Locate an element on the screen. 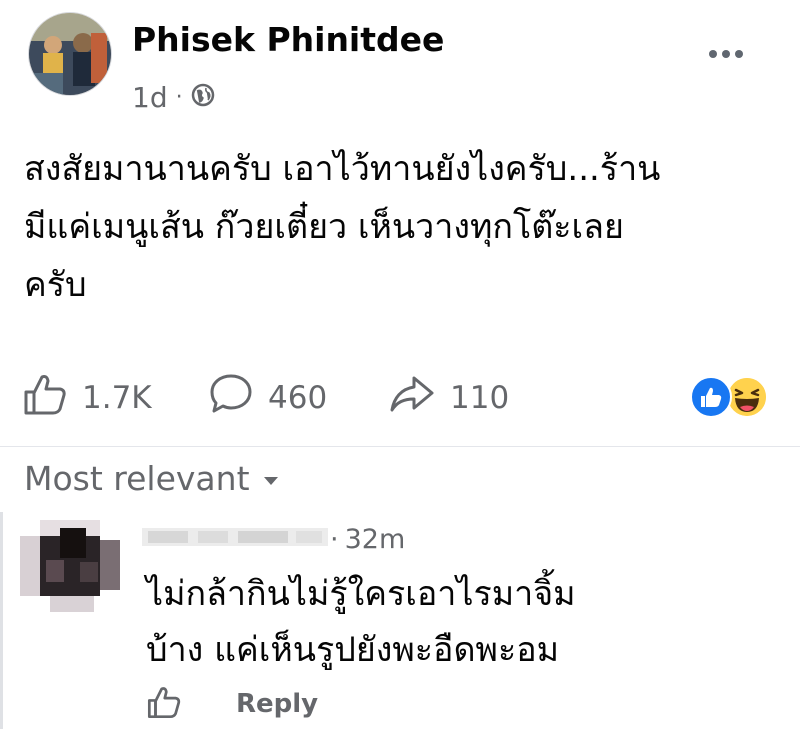  share-count: 110 is located at coordinates (480, 398).